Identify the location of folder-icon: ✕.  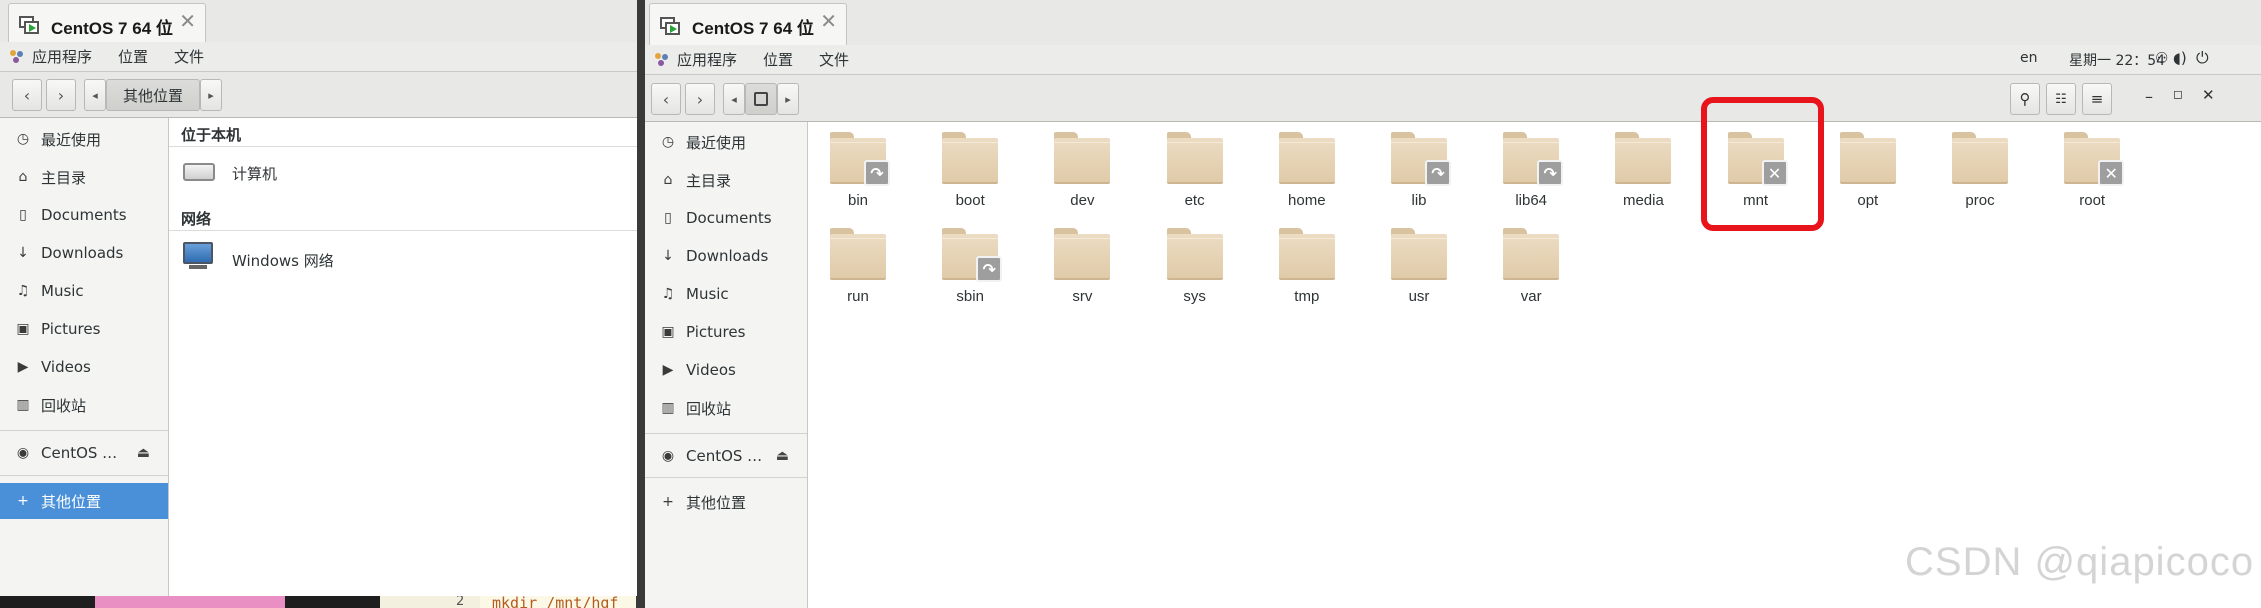
(2094, 159).